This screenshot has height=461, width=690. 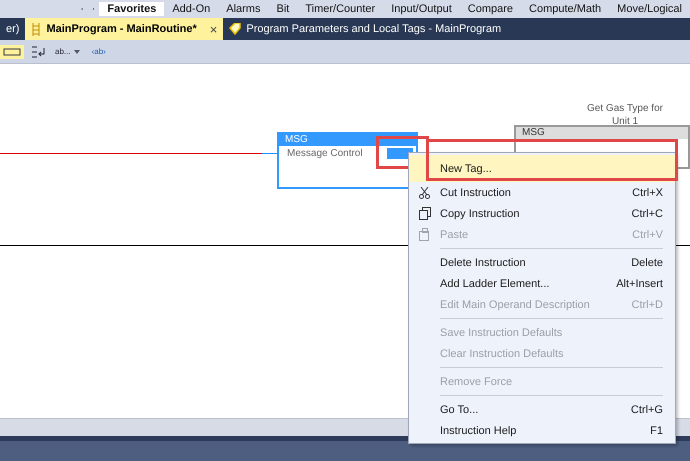 What do you see at coordinates (542, 409) in the screenshot?
I see `menu-item: Go To... Ctrl+G` at bounding box center [542, 409].